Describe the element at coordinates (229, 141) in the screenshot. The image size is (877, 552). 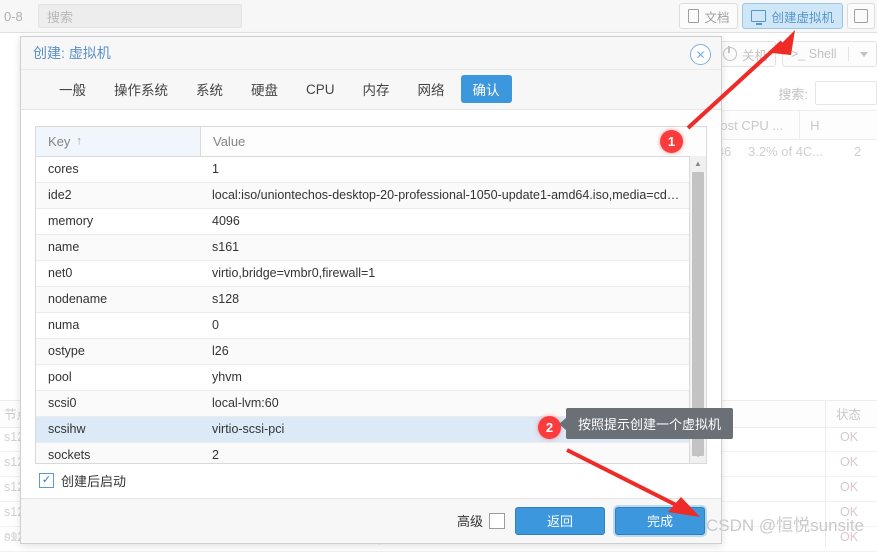
I see `column-header-value-label: Value` at that location.